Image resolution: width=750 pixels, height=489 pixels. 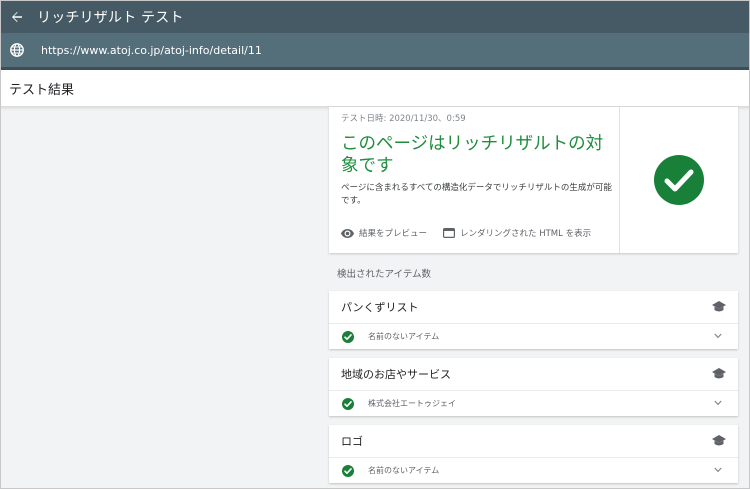 I want to click on item-name: 株式会社エートゥジェイ, so click(x=412, y=403).